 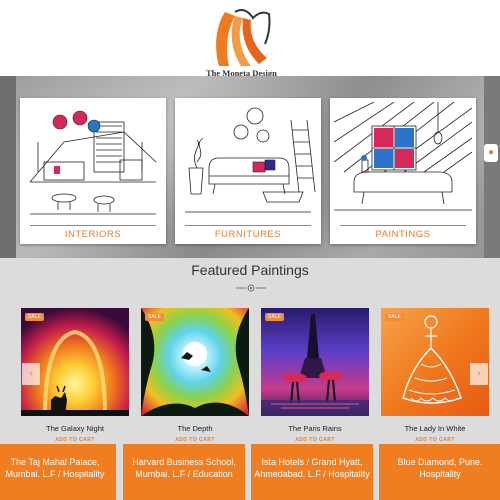 I want to click on paintings-sketch, so click(x=403, y=156).